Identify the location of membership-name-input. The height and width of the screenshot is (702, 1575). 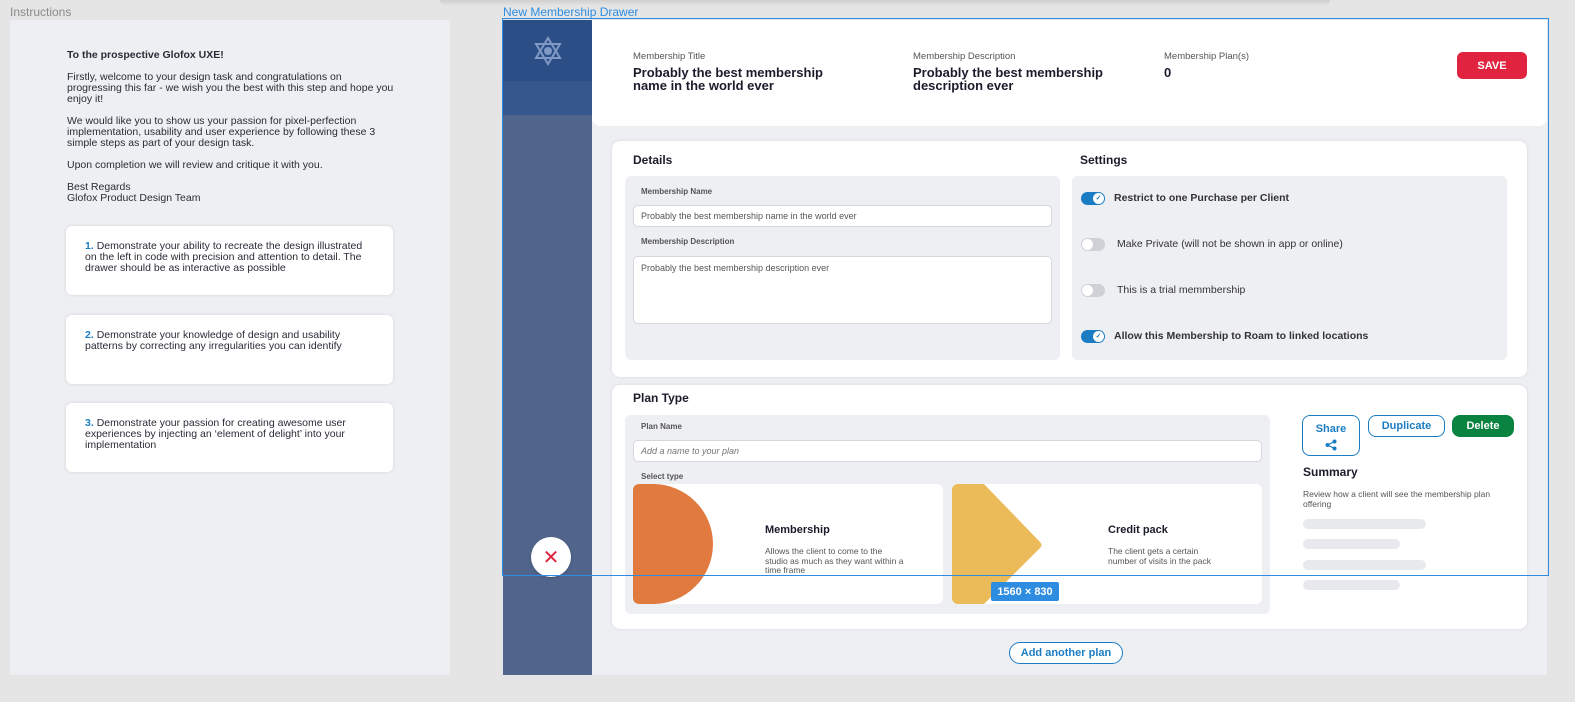
(842, 216).